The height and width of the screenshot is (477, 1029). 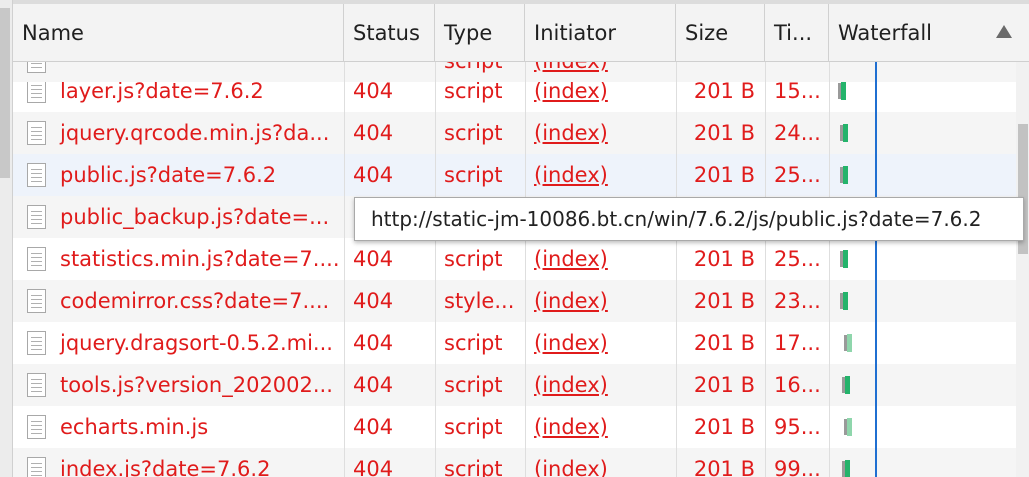 I want to click on column-header-type: Type, so click(x=480, y=33).